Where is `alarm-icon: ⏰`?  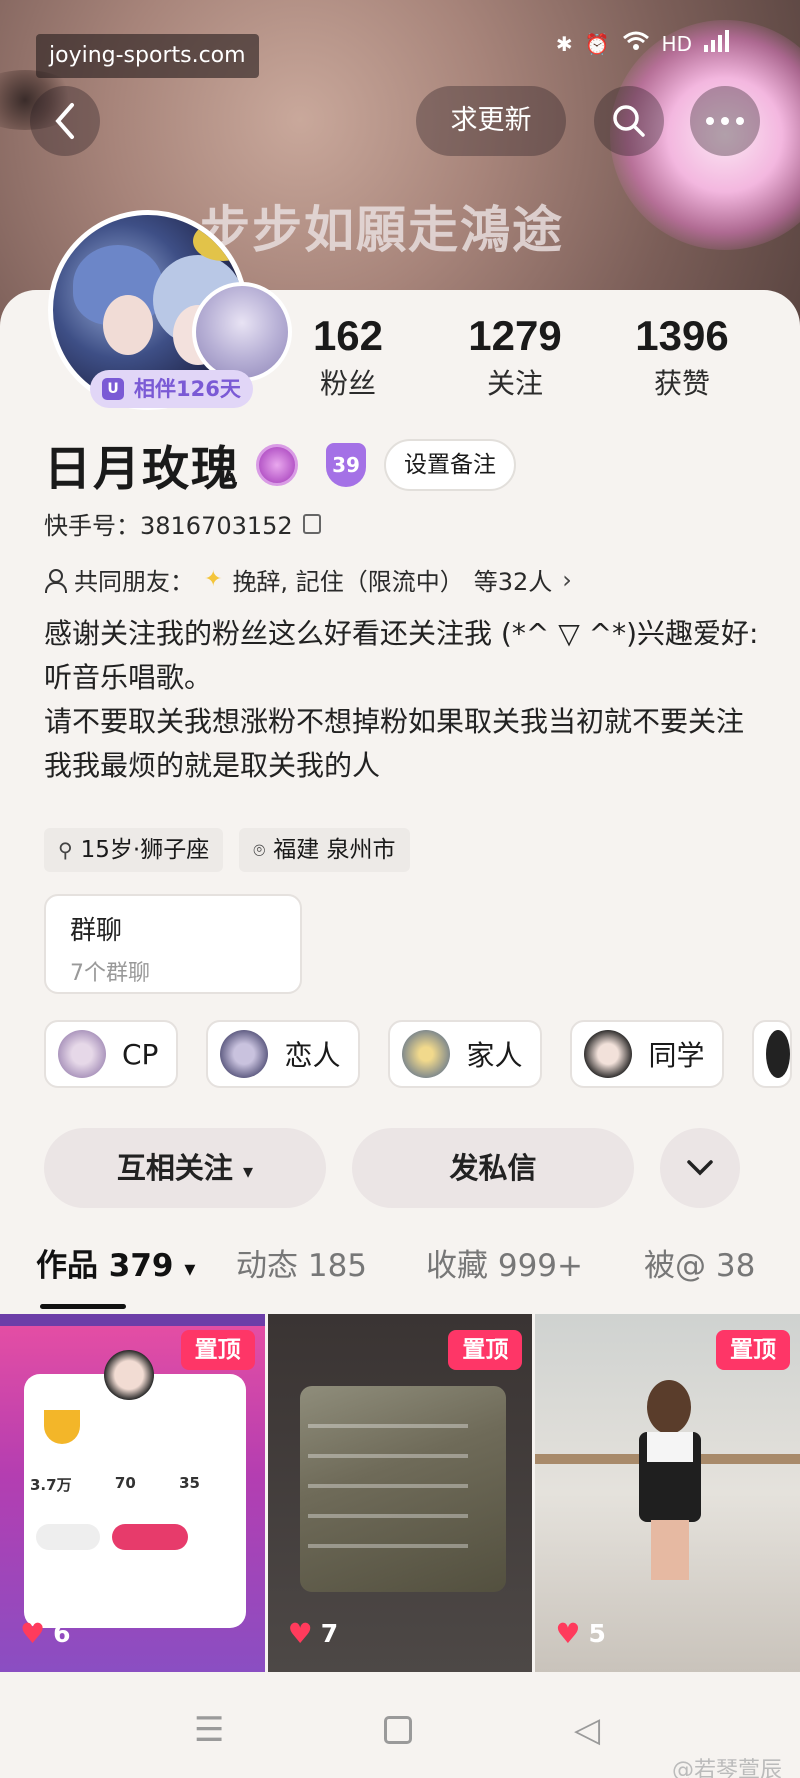
alarm-icon: ⏰ is located at coordinates (597, 43).